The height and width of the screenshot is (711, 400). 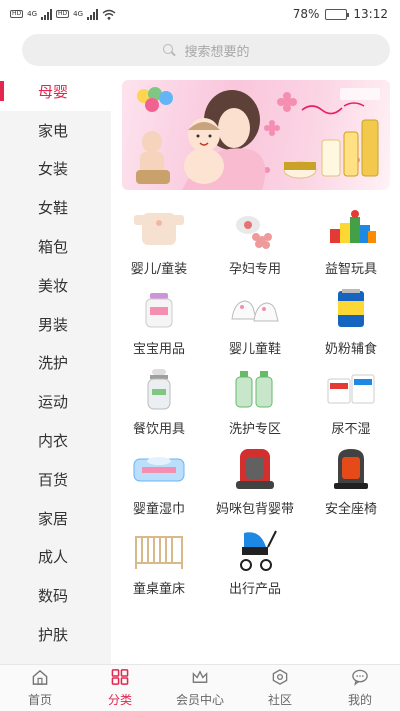 What do you see at coordinates (254, 349) in the screenshot?
I see `category-label: 婴儿童鞋` at bounding box center [254, 349].